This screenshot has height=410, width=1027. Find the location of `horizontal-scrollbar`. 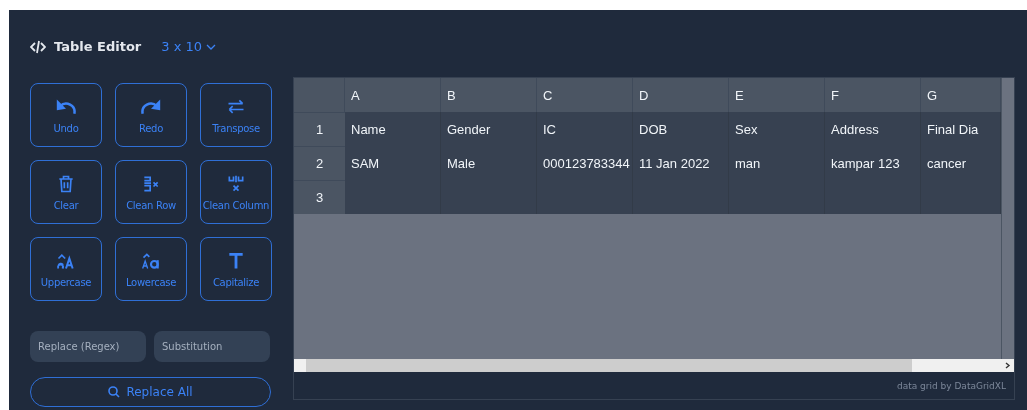

horizontal-scrollbar is located at coordinates (654, 365).